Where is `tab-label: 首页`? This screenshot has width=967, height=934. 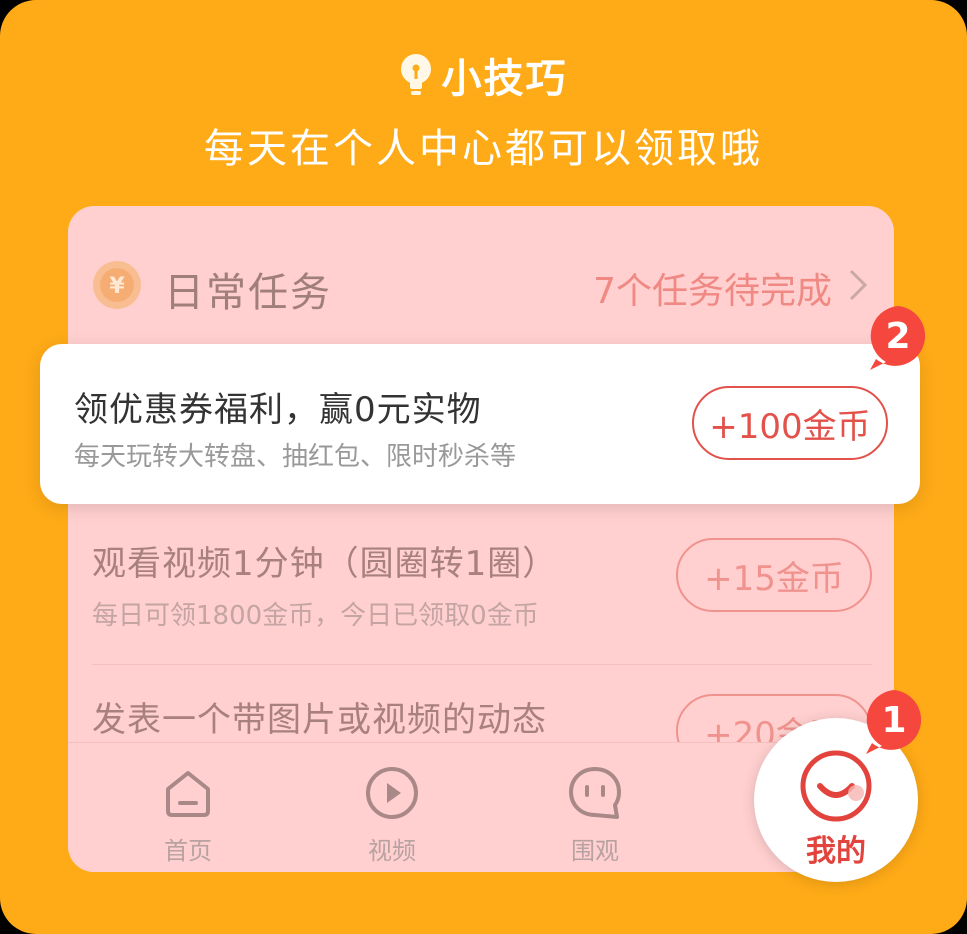
tab-label: 首页 is located at coordinates (188, 851).